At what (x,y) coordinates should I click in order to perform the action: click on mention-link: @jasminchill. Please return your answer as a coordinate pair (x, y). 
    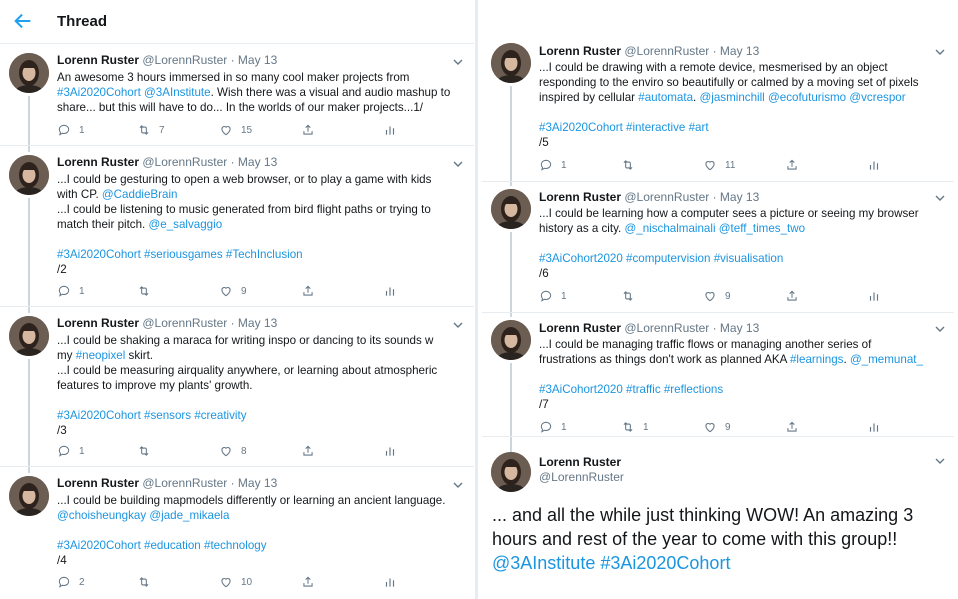
    Looking at the image, I should click on (732, 97).